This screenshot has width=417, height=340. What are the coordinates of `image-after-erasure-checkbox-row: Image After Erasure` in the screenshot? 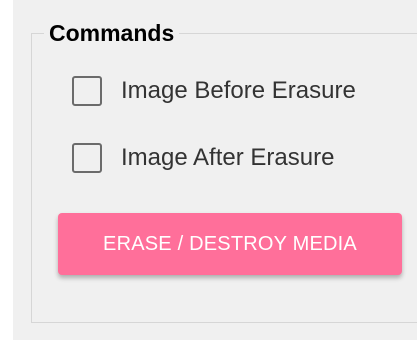 It's located at (203, 158).